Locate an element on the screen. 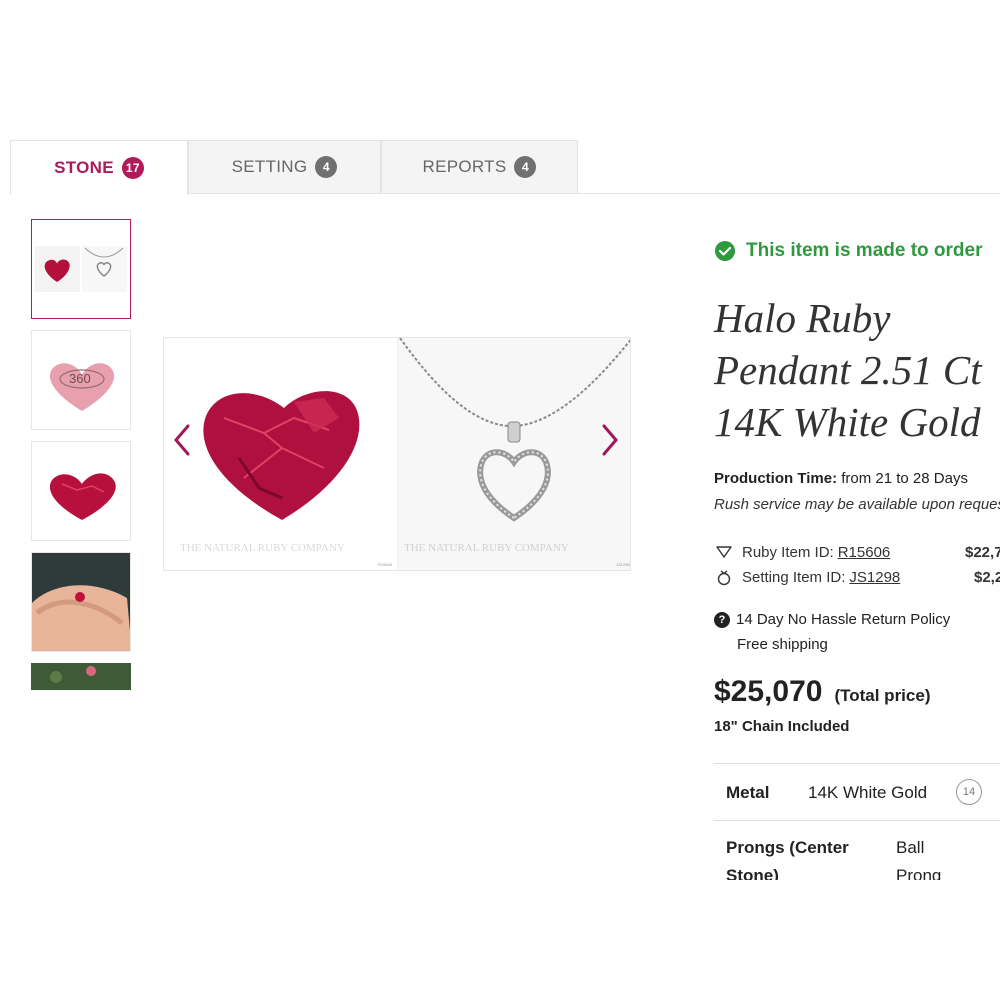  ruby-and-pendant-image is located at coordinates (397, 454).